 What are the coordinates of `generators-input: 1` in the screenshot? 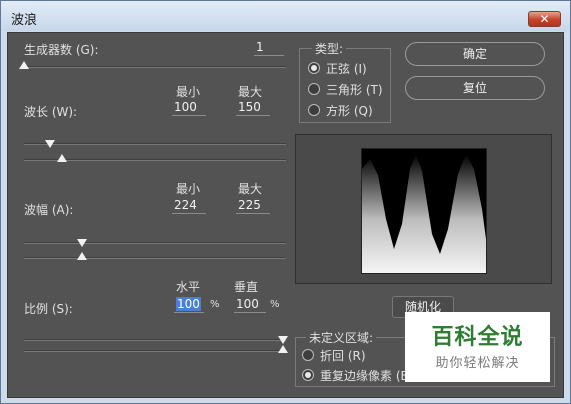 It's located at (269, 47).